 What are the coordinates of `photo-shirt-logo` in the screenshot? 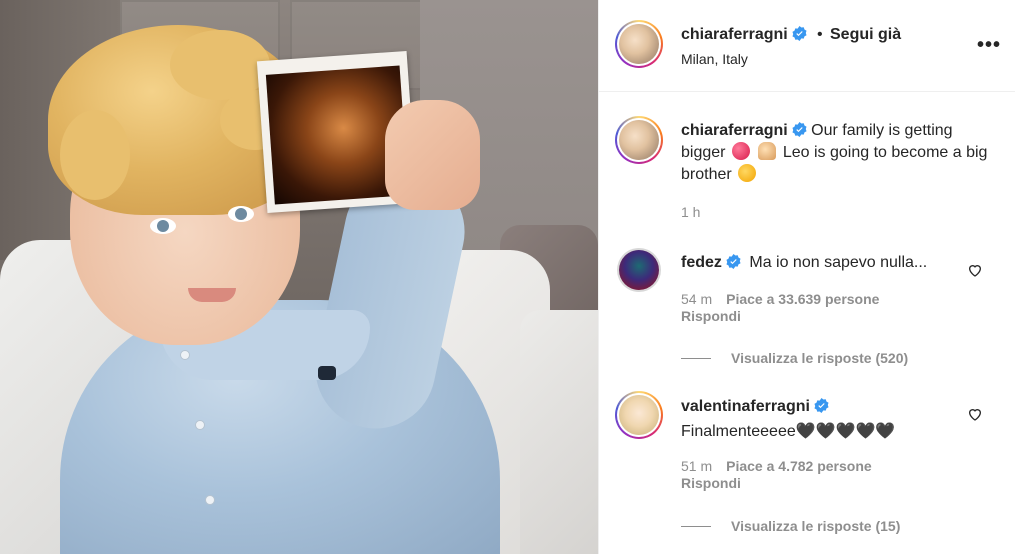 It's located at (327, 373).